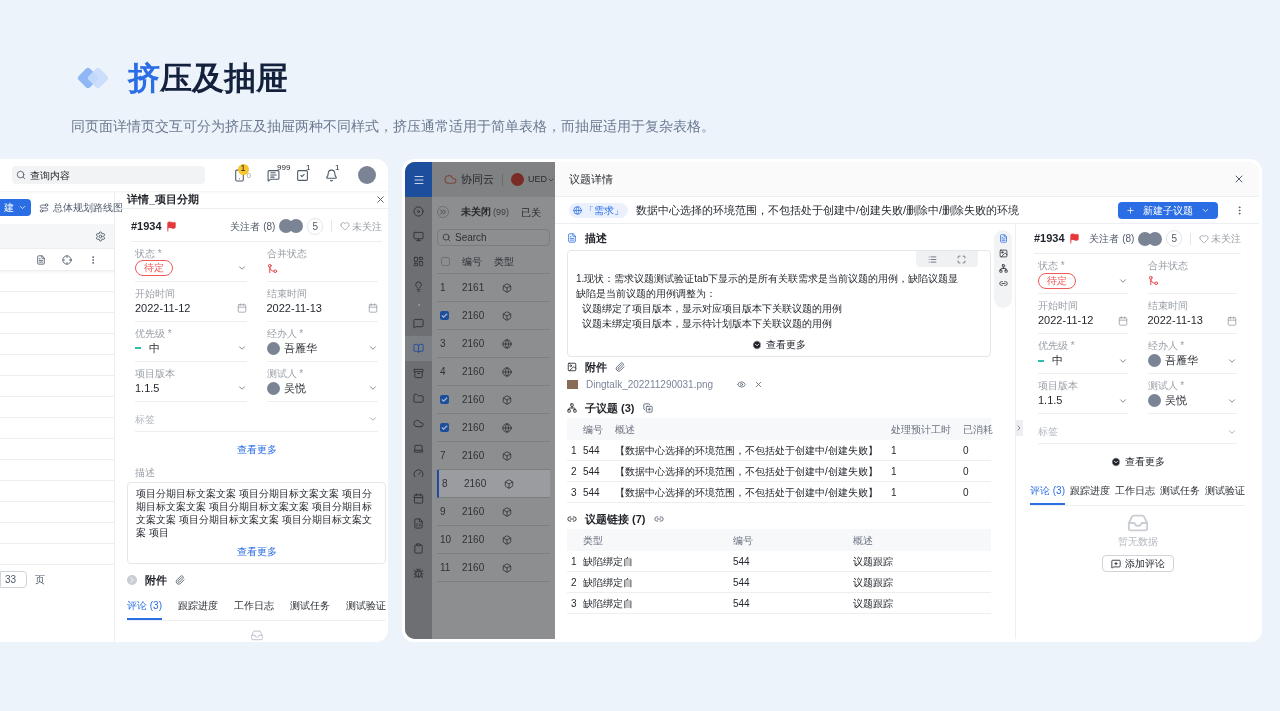 The width and height of the screenshot is (1280, 711). I want to click on remove-icon, so click(759, 384).